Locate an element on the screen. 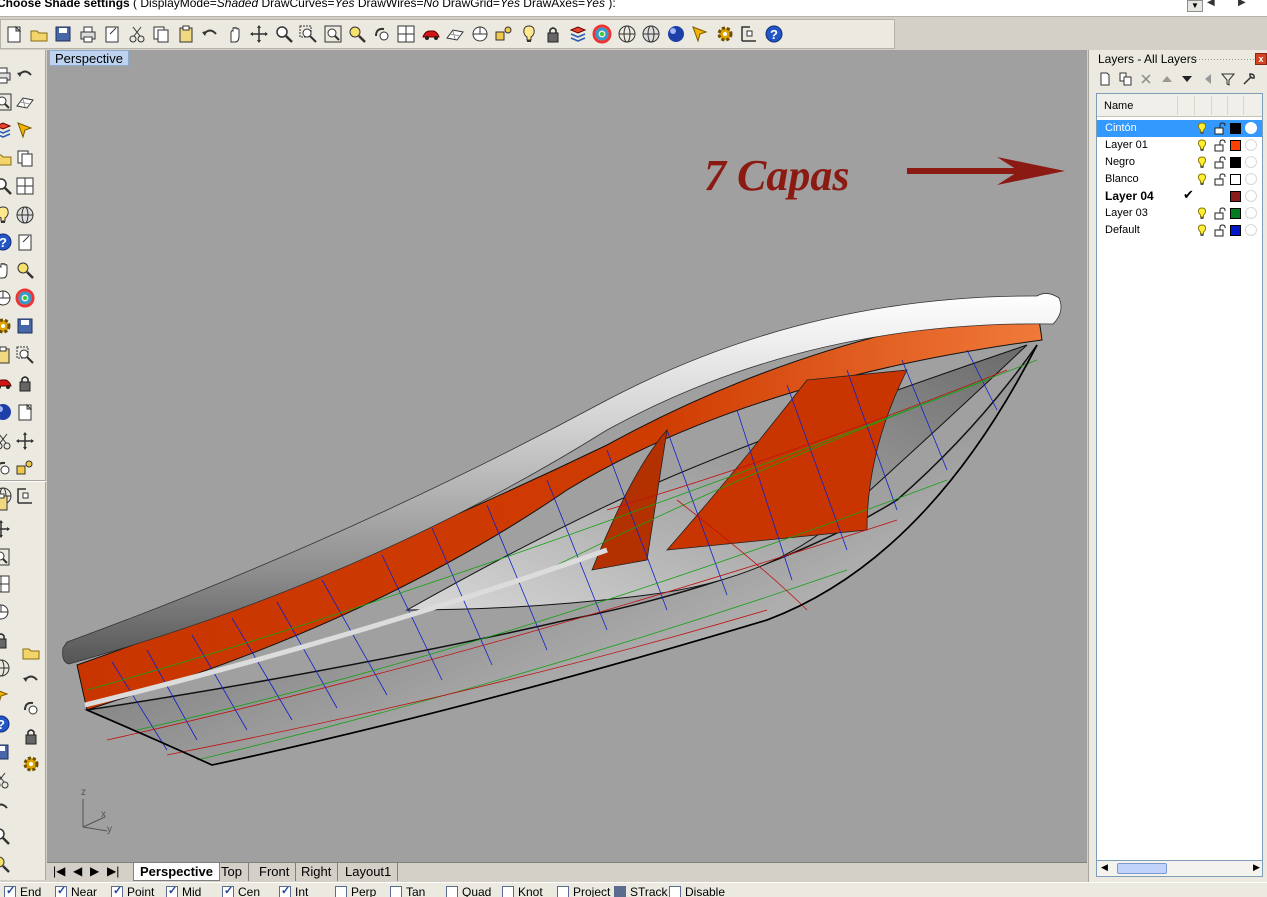 Image resolution: width=1267 pixels, height=897 pixels. four-viewports-icon is located at coordinates (406, 34).